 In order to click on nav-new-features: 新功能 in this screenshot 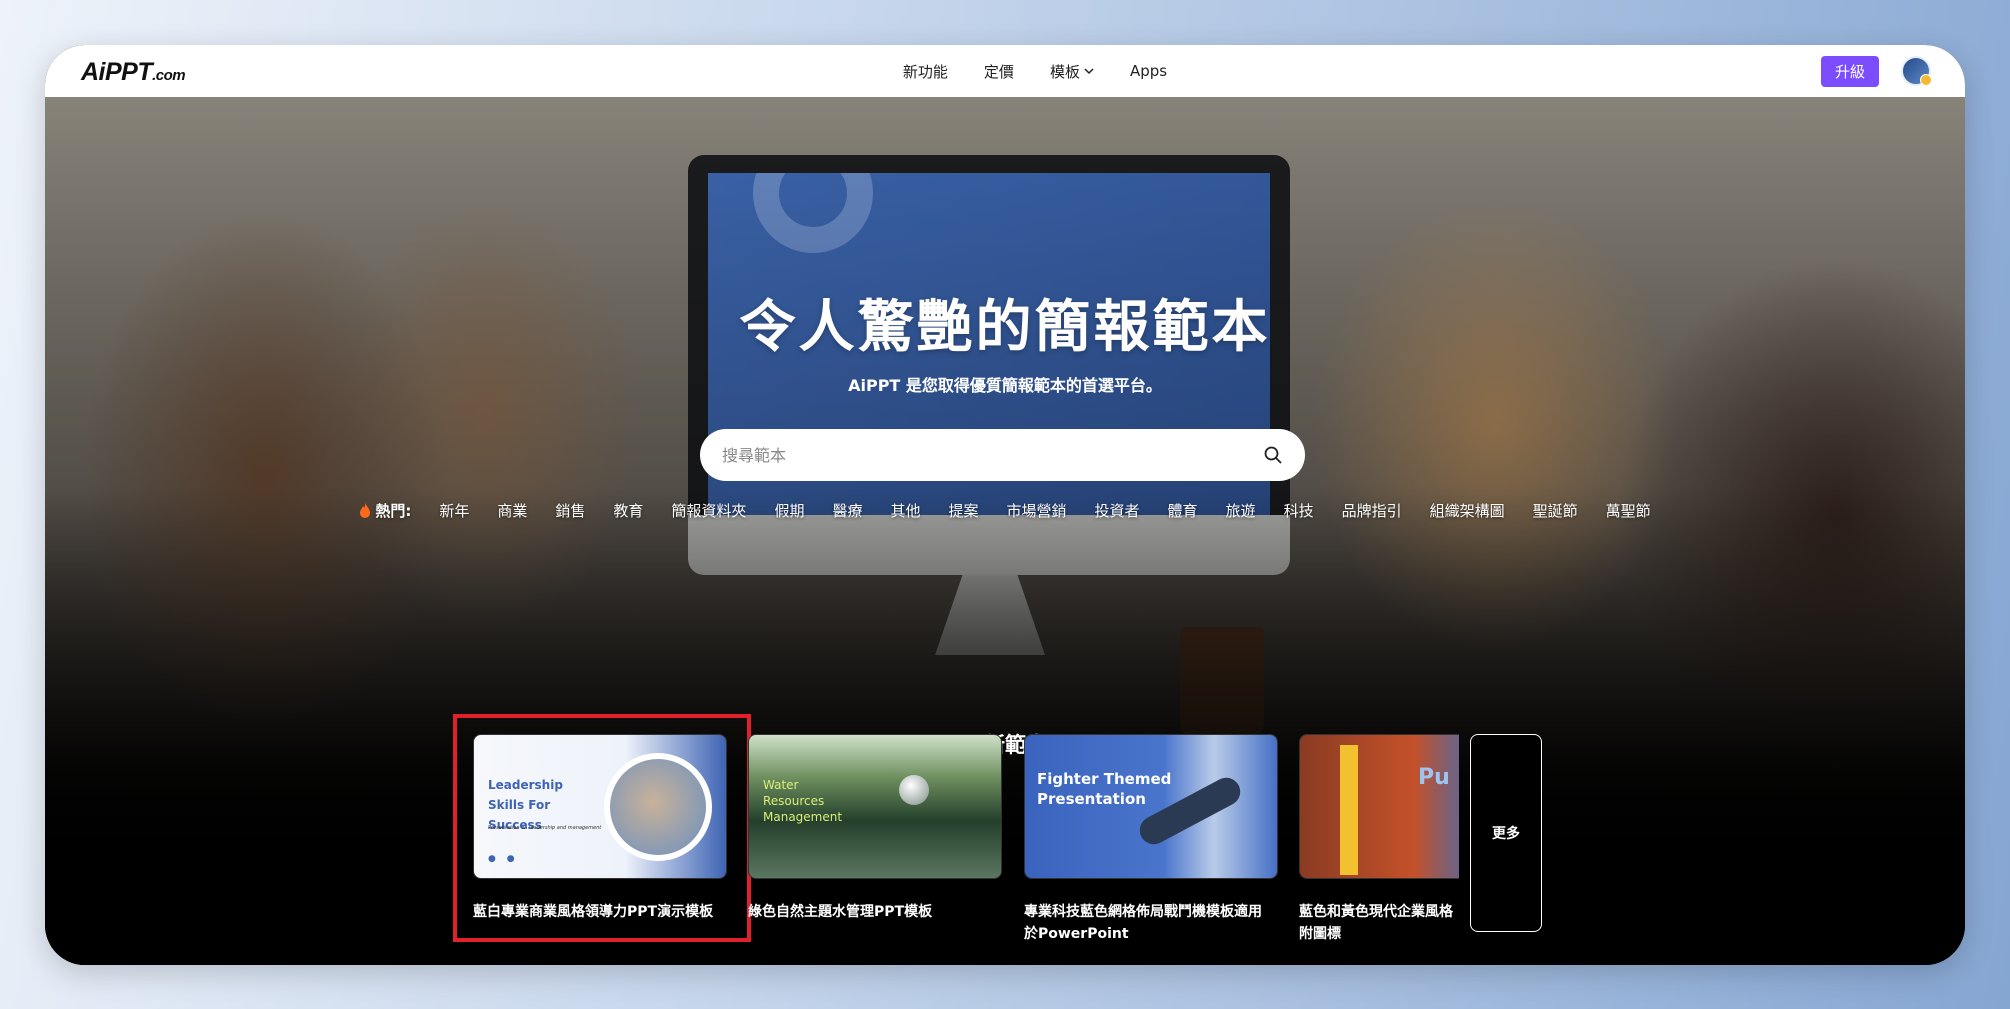, I will do `click(925, 71)`.